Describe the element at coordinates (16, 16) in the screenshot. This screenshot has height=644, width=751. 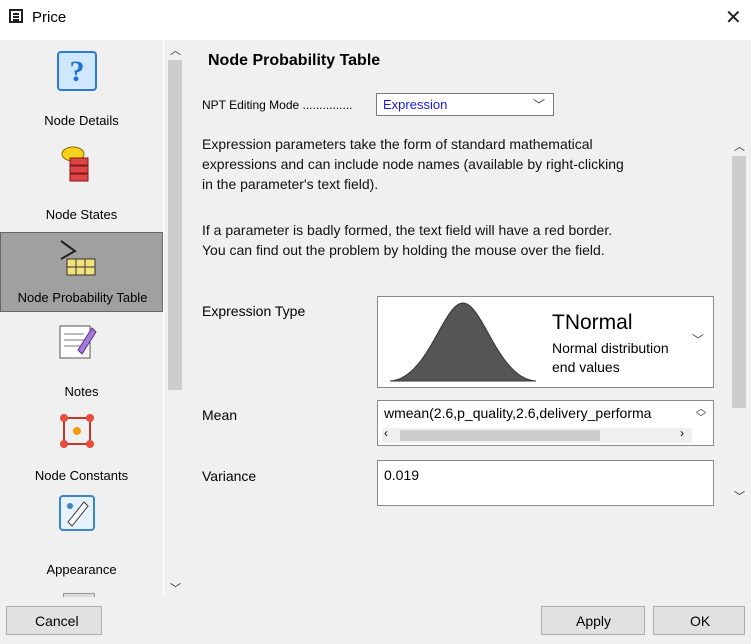
I see `app-window-icon` at that location.